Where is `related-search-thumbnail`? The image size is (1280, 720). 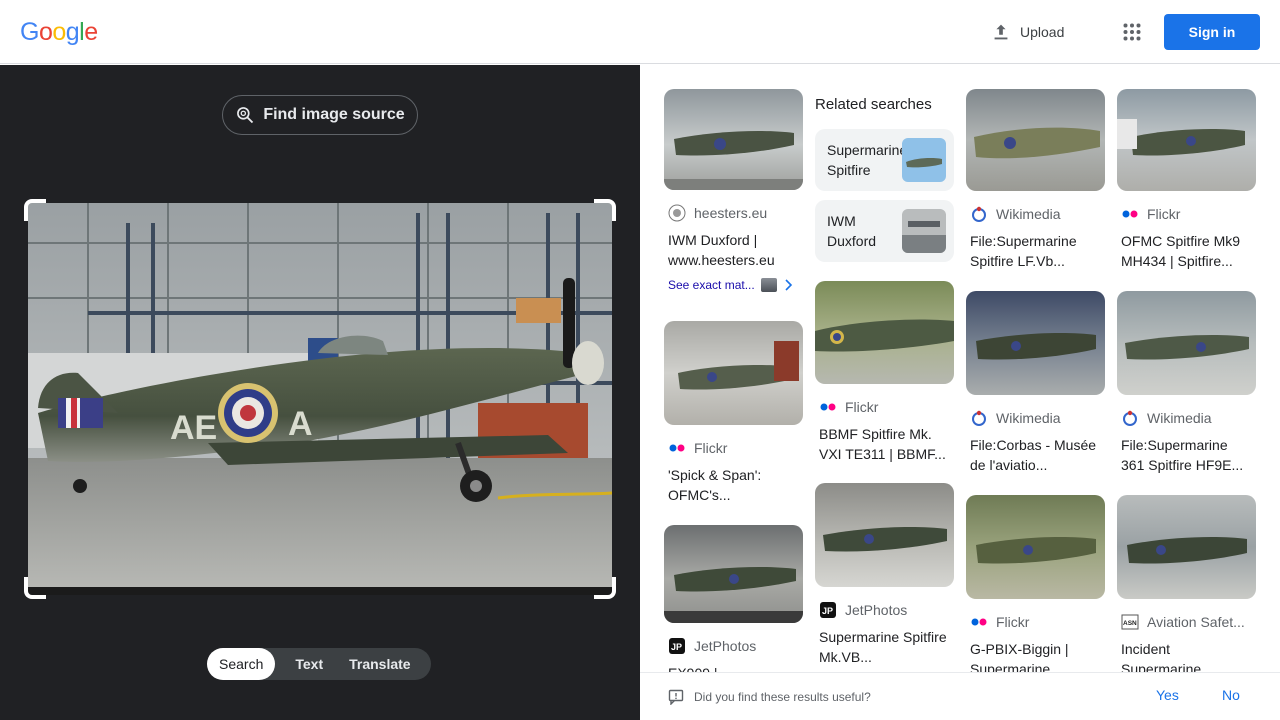
related-search-thumbnail is located at coordinates (924, 160).